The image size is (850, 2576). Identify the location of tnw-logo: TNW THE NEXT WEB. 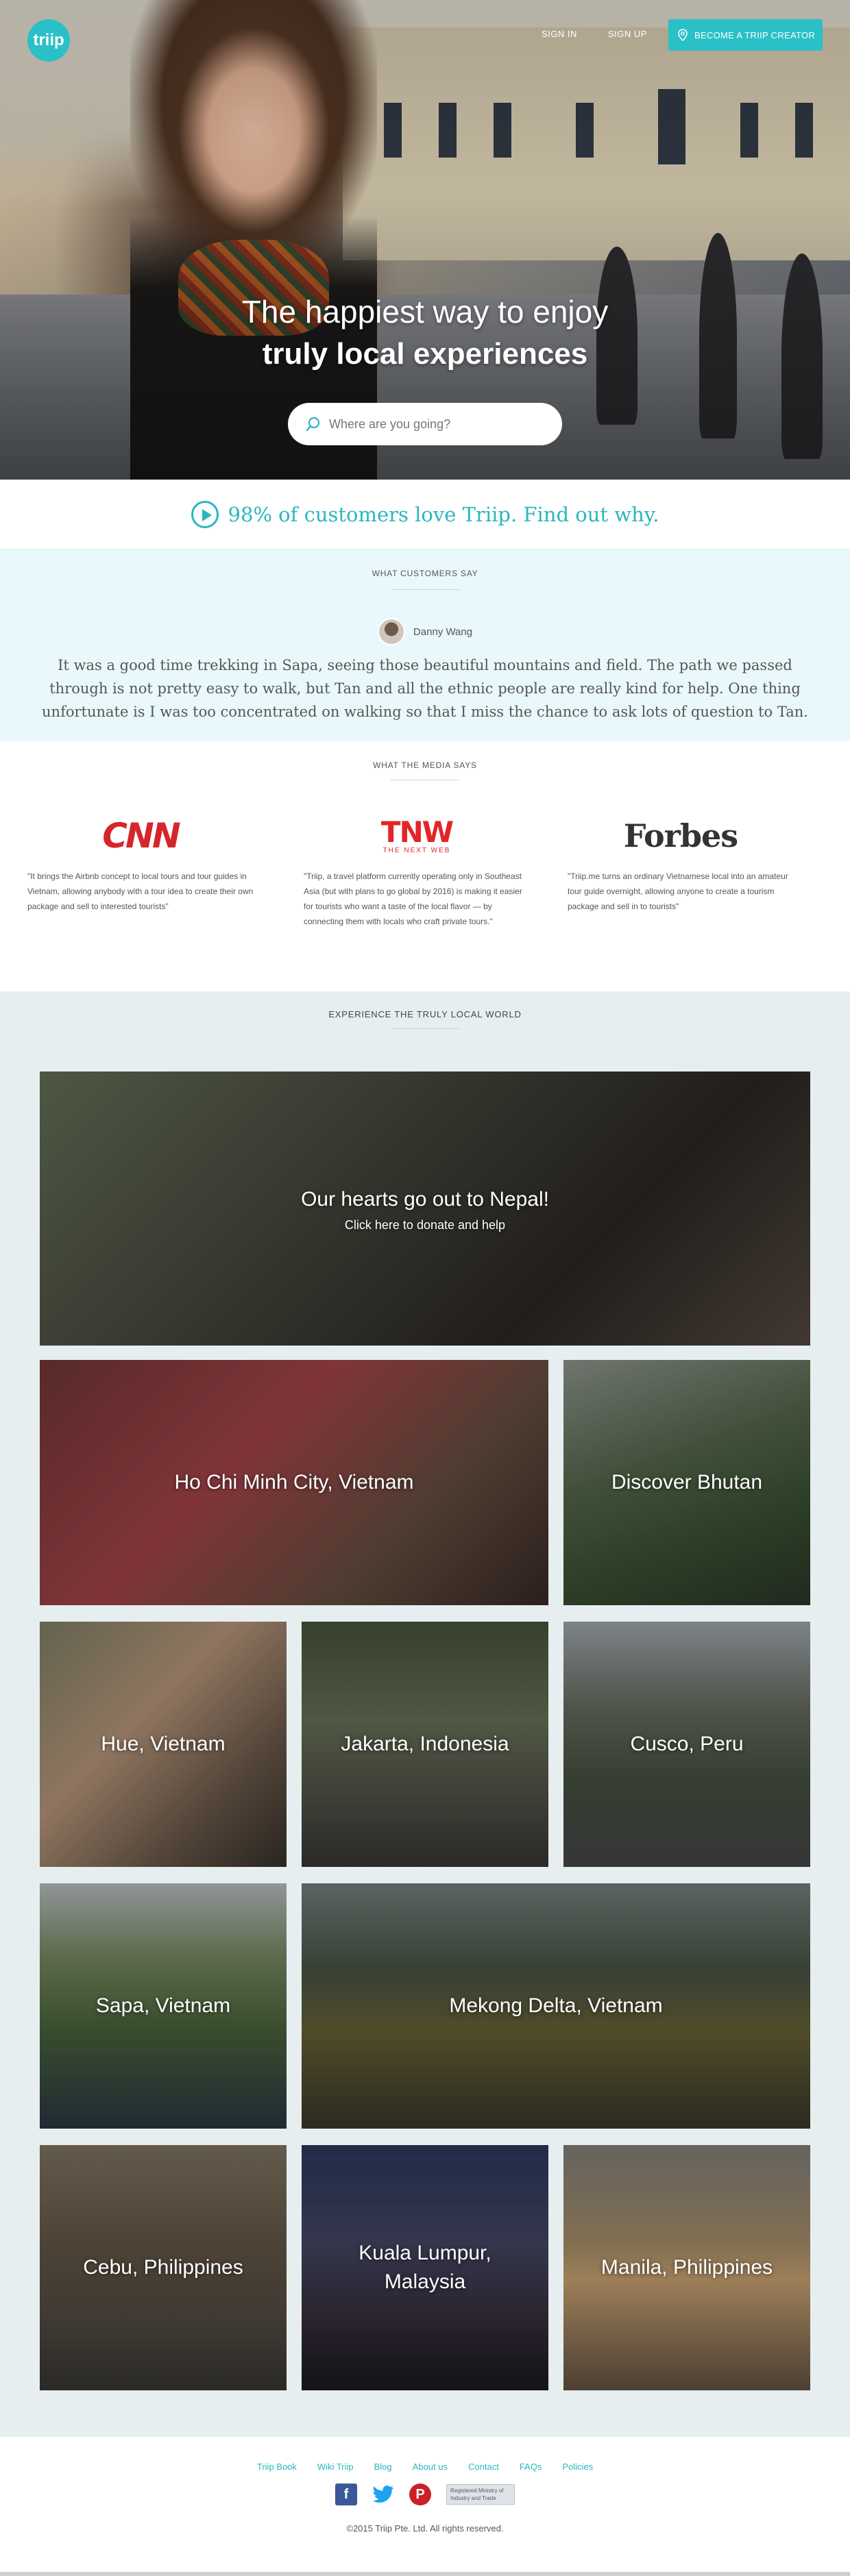
(417, 835).